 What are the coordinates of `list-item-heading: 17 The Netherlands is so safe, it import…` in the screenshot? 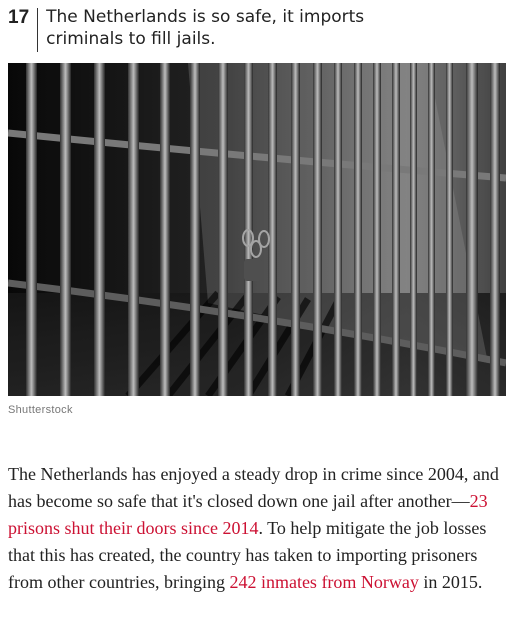 It's located at (258, 29).